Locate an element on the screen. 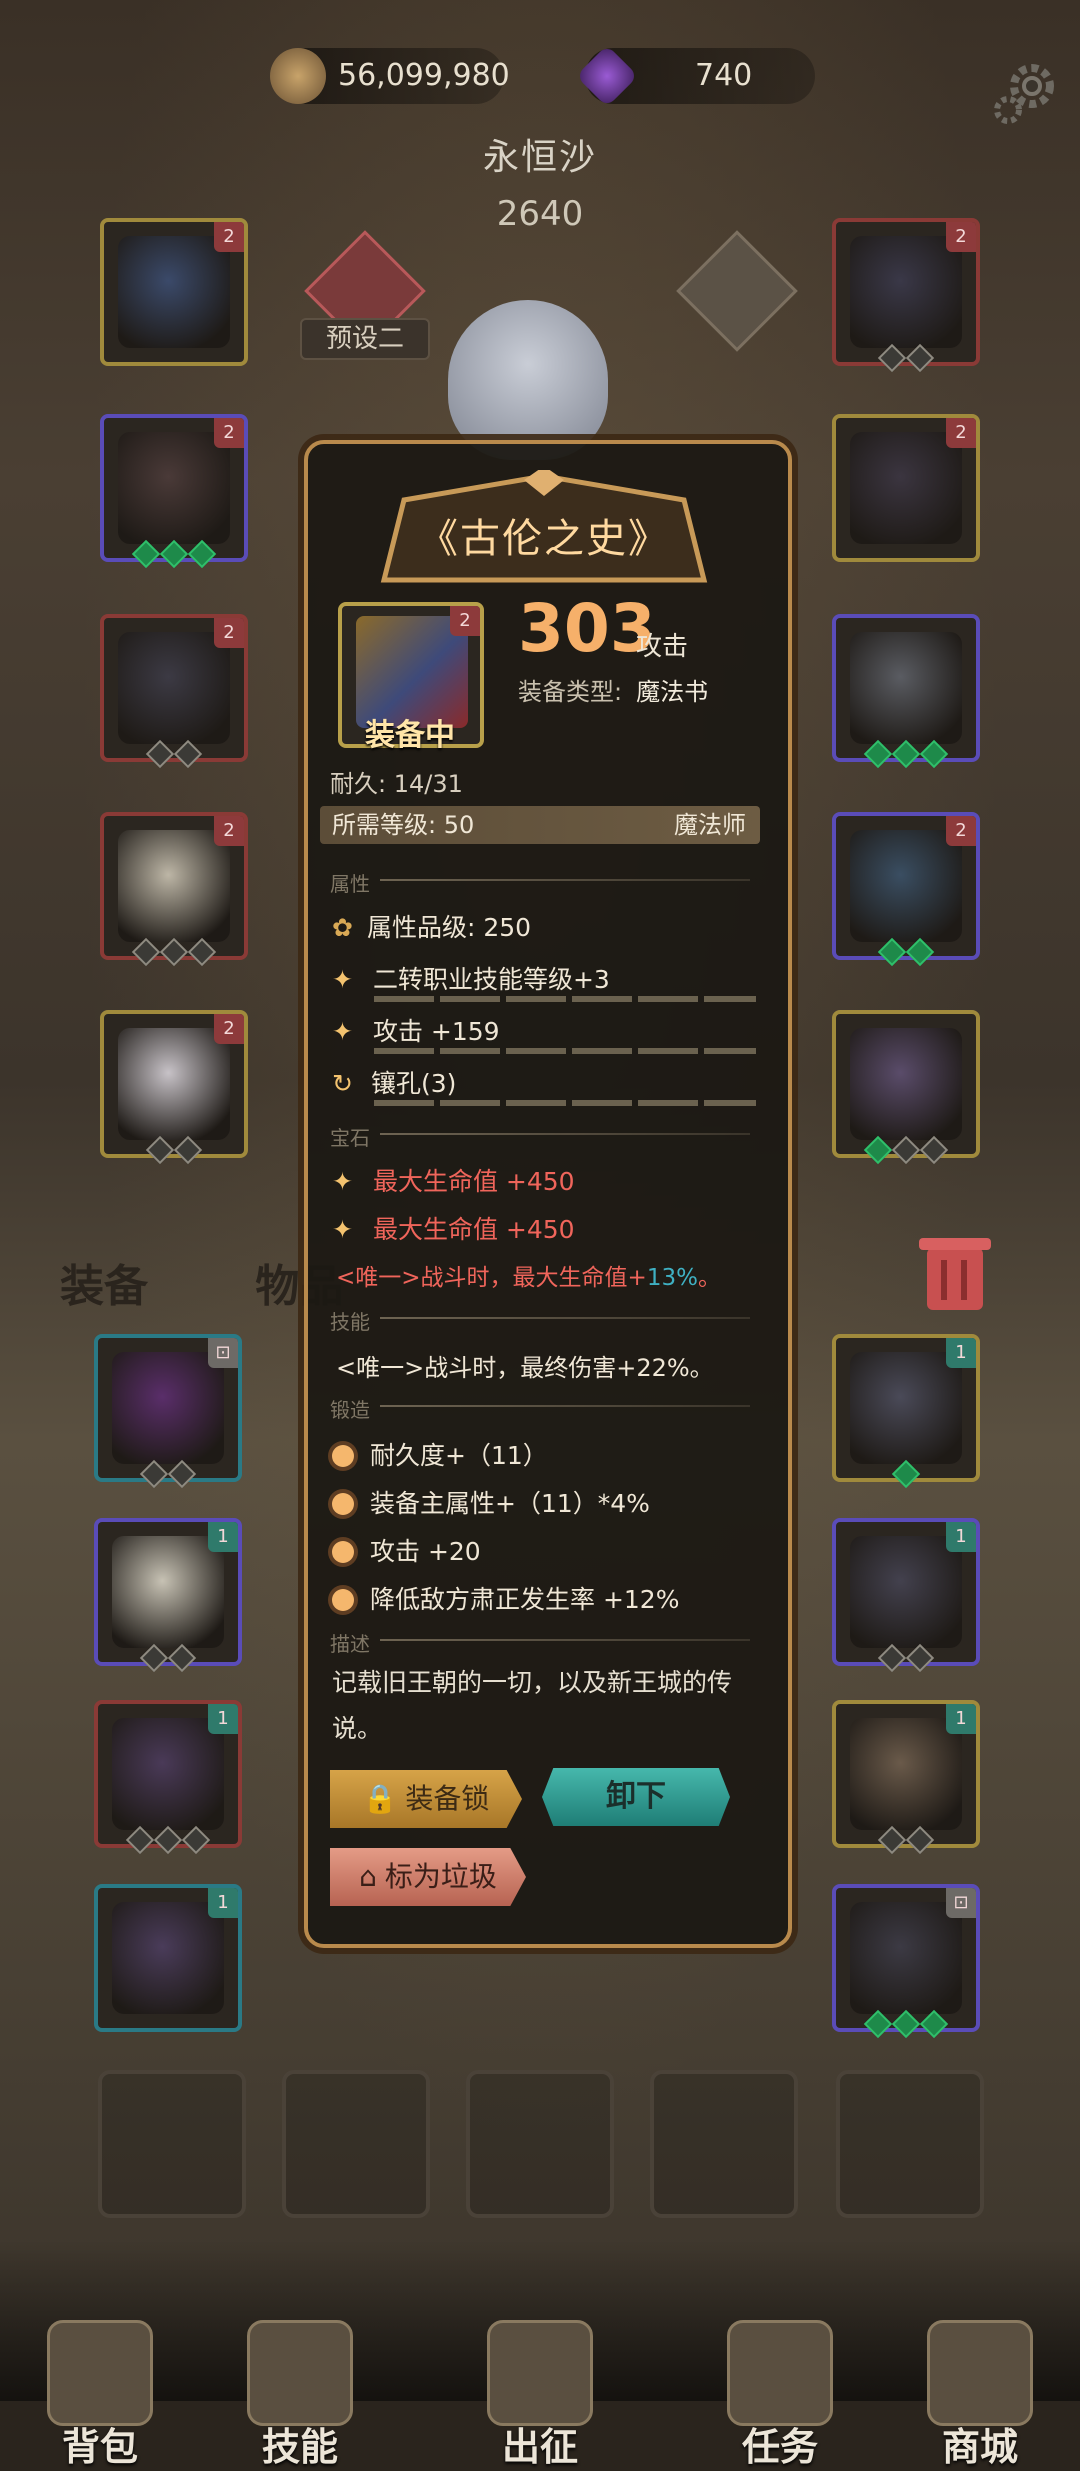  gem-unique-value: 13% is located at coordinates (672, 1278).